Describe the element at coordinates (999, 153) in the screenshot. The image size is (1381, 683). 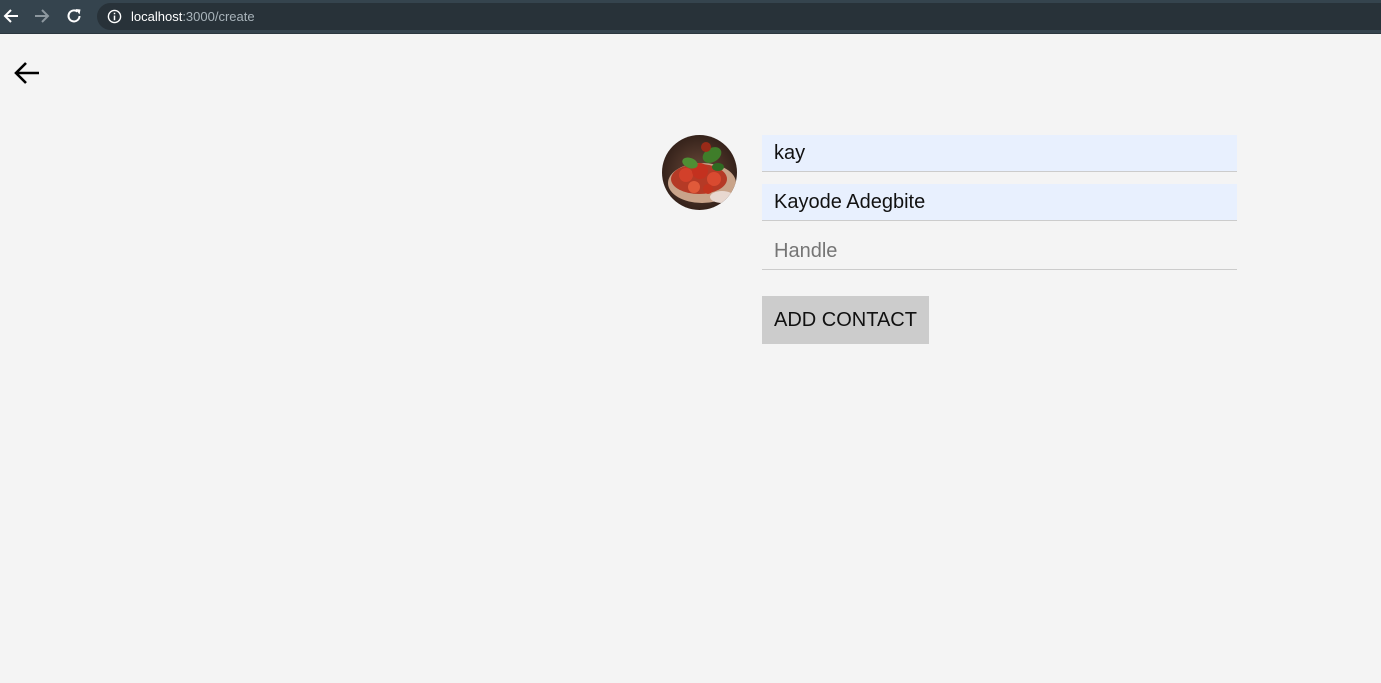
I see `avatar-url-input` at that location.